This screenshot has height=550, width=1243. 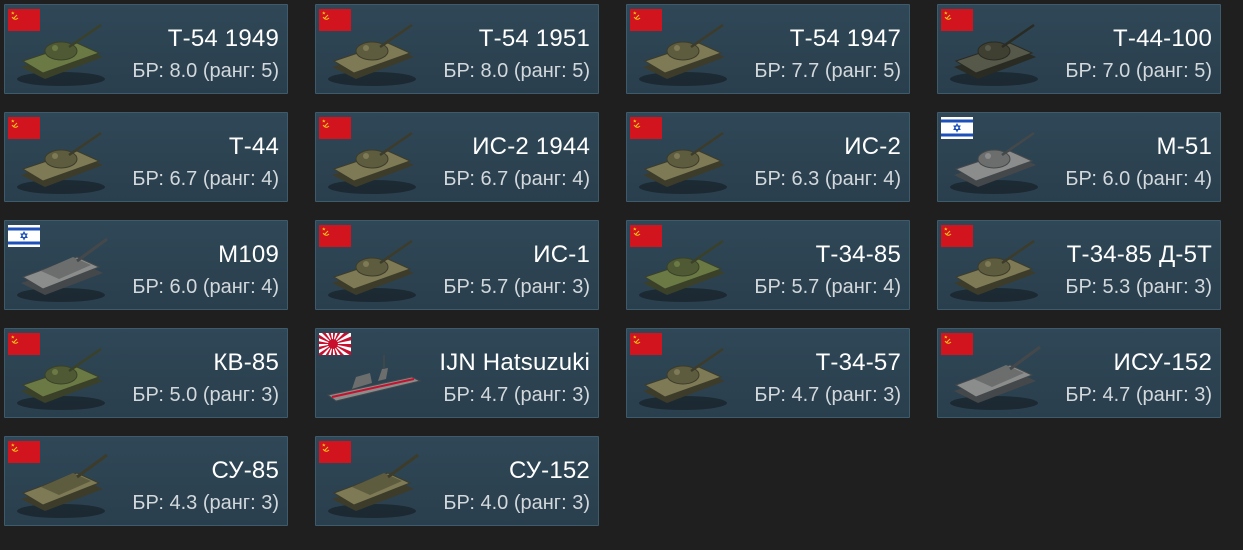 I want to click on vehicle-name: Т-34-57, so click(x=858, y=362).